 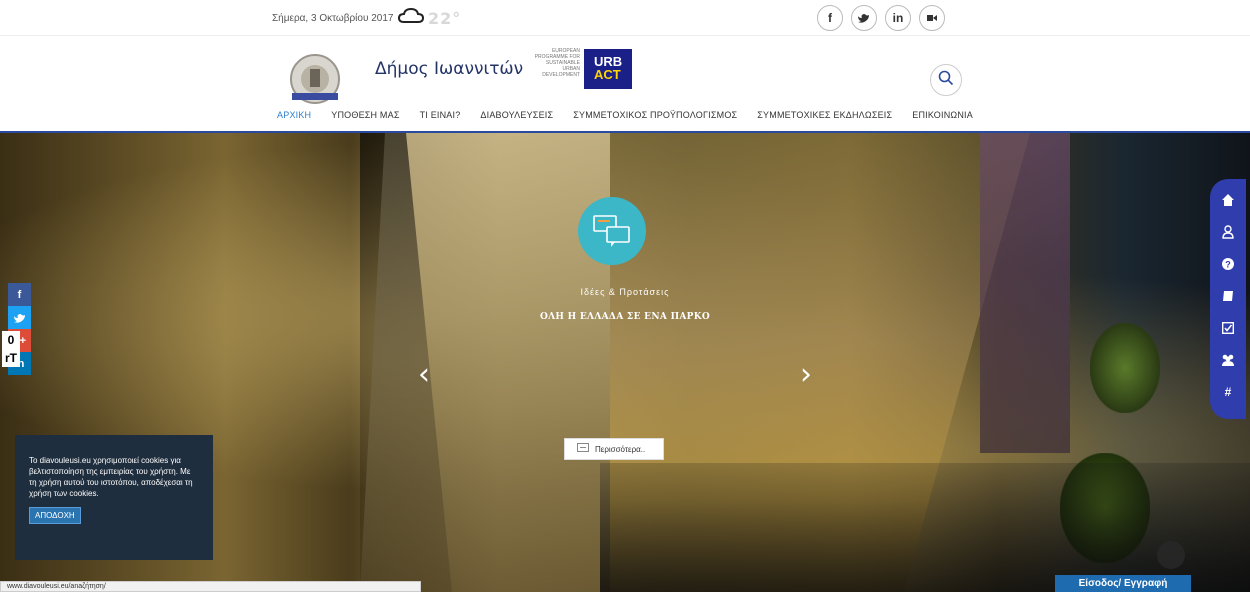 I want to click on nav-item-participatory-budget: ΣΥΜΜΕΤΟΧΙΚΟΣ ΠΡΟΫΠΟΛΟΓΙΣΜΟΣ, so click(x=655, y=121).